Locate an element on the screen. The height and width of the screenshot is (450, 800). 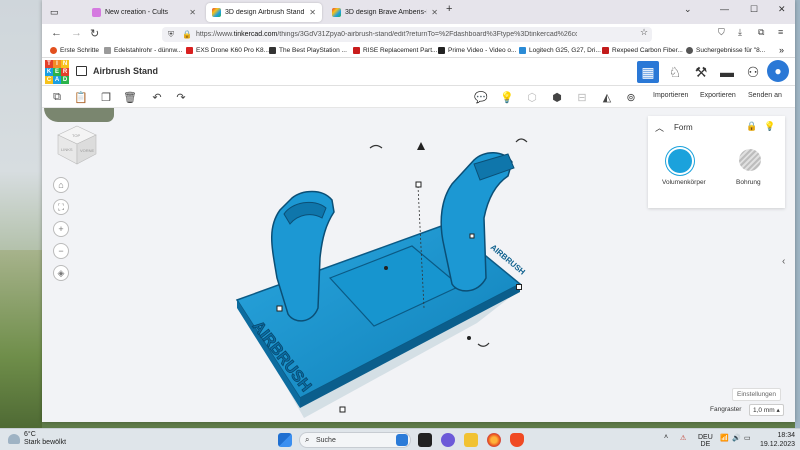
chevron-up-icon: ︿ is located at coordinates (659, 127).